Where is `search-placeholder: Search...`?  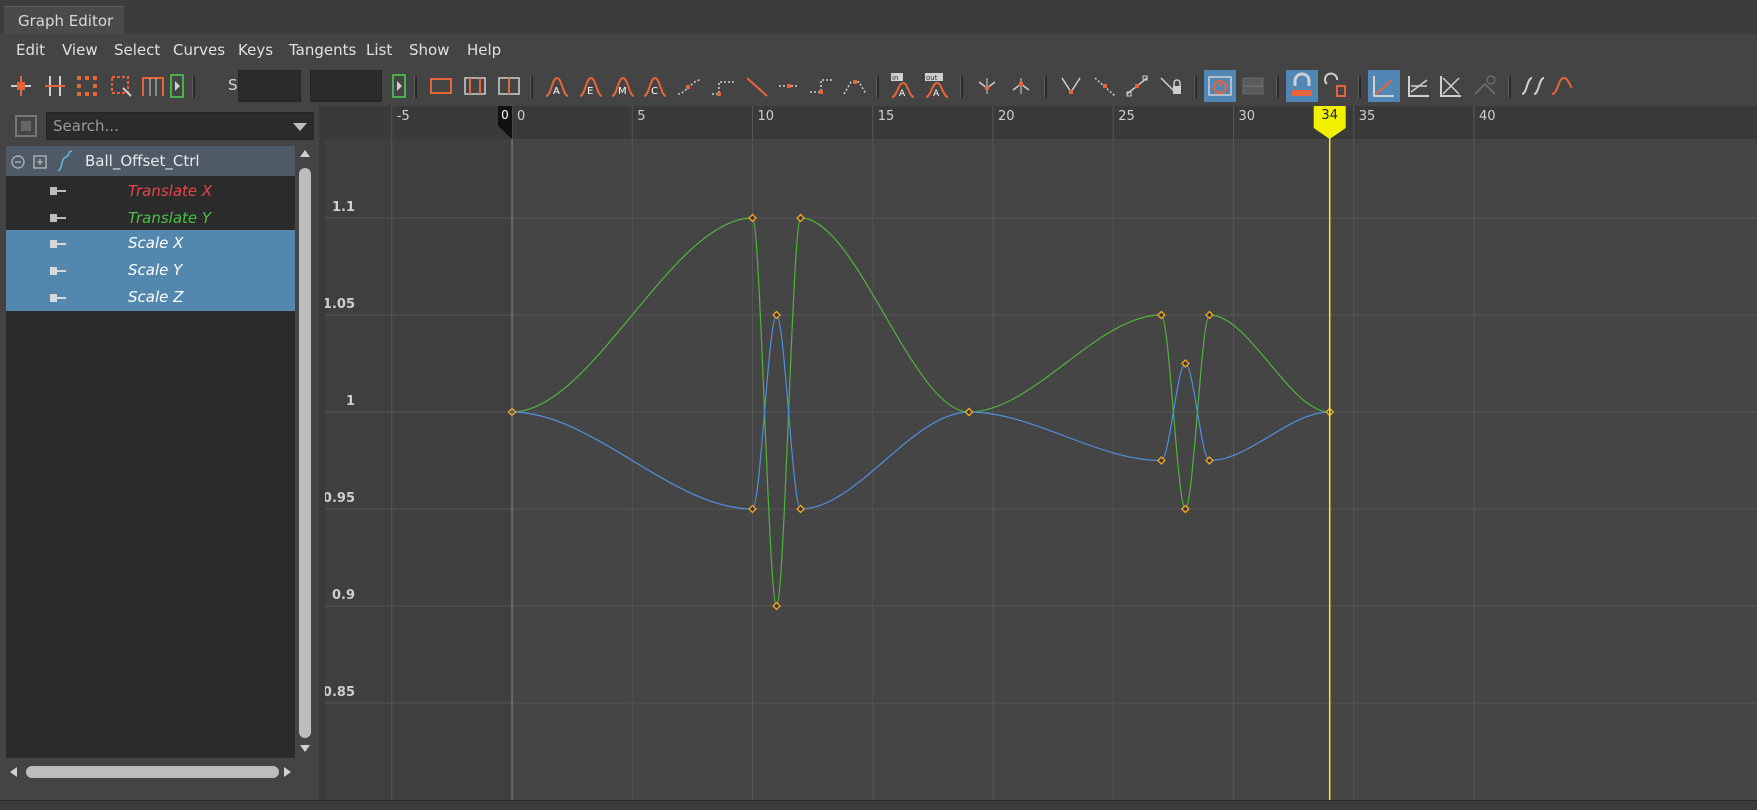 search-placeholder: Search... is located at coordinates (86, 126).